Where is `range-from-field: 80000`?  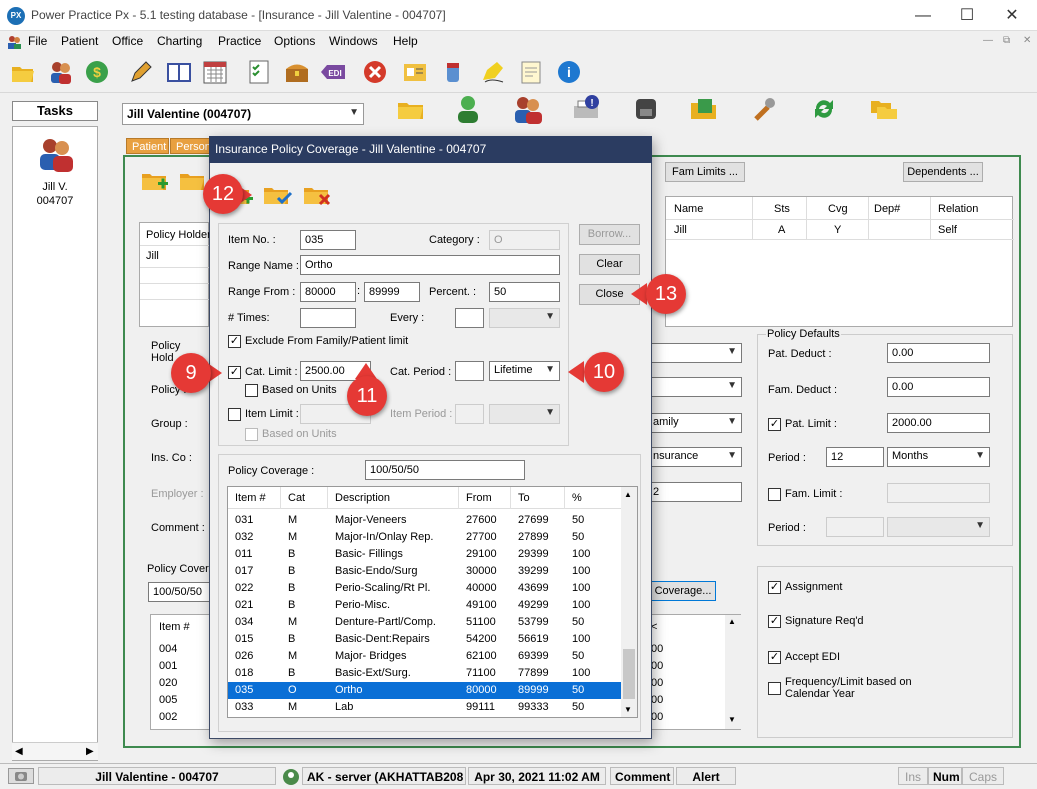
range-from-field: 80000 is located at coordinates (328, 292).